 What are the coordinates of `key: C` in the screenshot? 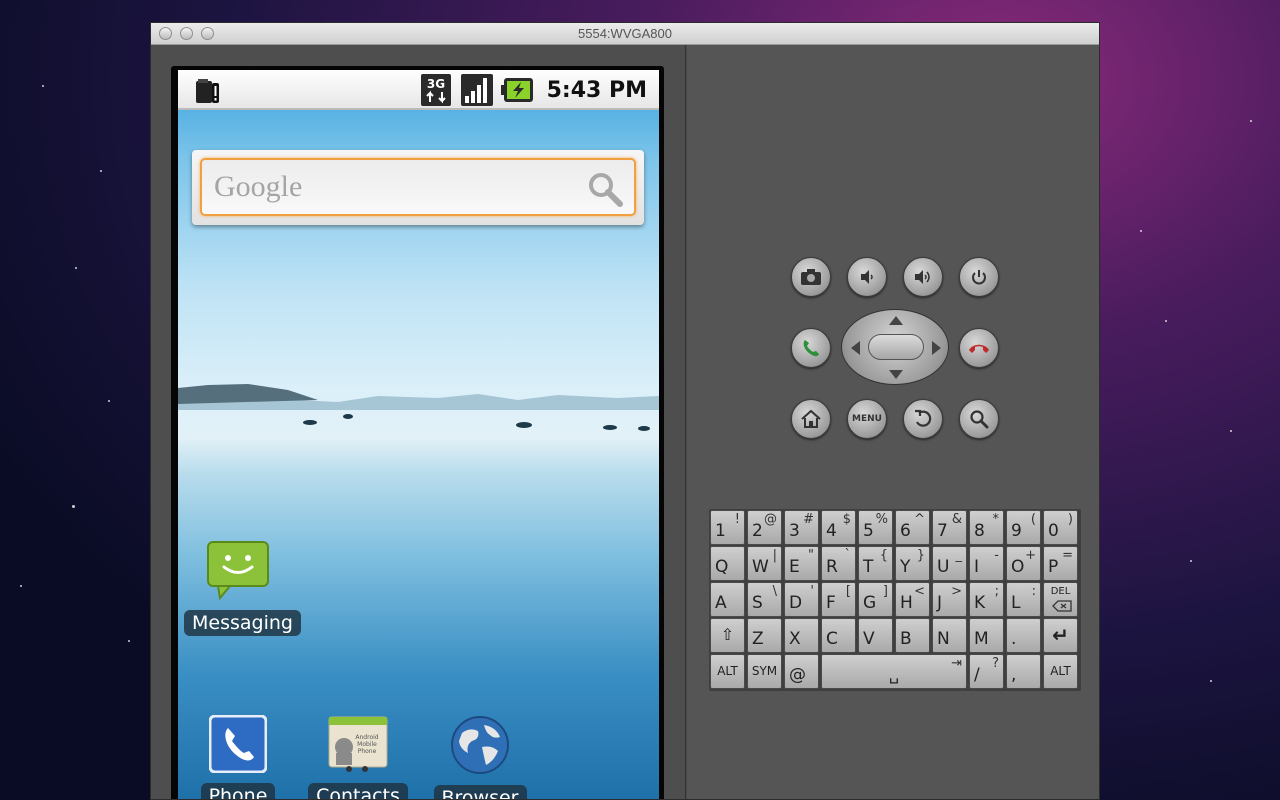 It's located at (838, 635).